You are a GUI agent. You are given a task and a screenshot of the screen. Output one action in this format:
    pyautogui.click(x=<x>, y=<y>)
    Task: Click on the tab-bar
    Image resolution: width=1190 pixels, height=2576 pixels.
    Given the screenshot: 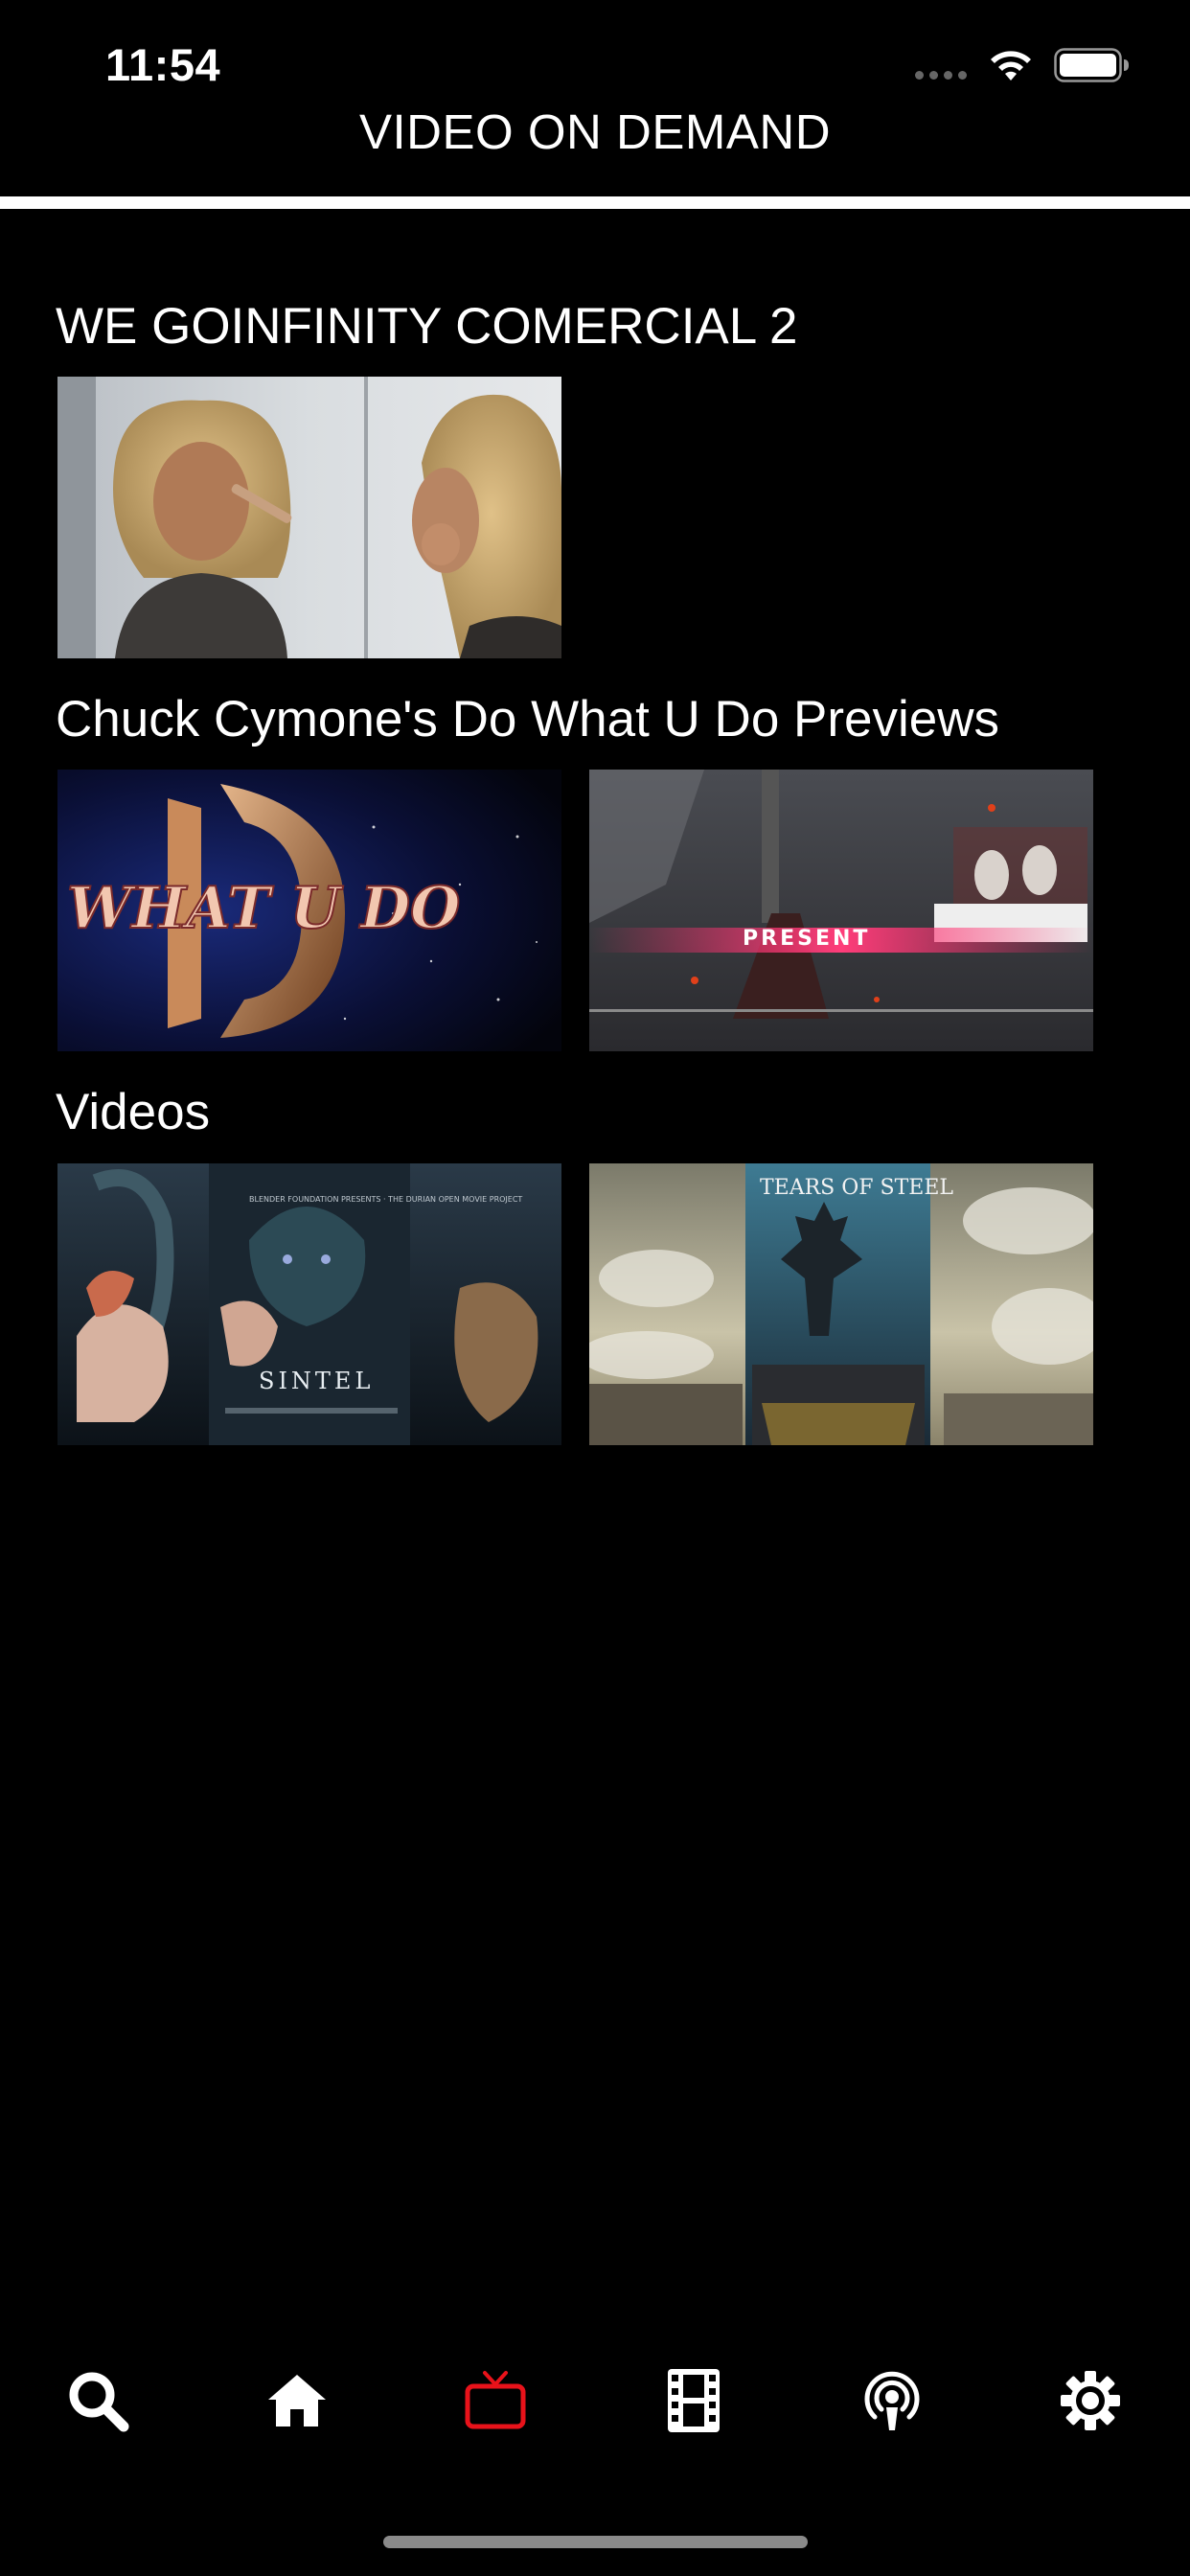 What is the action you would take?
    pyautogui.click(x=595, y=2405)
    